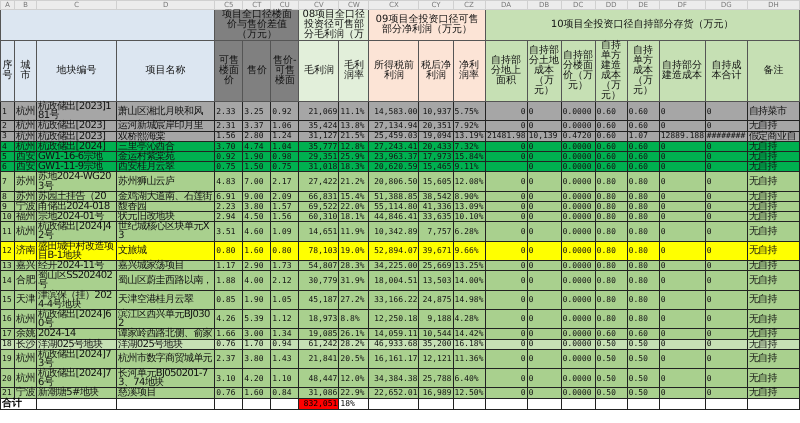  What do you see at coordinates (469, 146) in the screenshot?
I see `table-cell: 7.32%` at bounding box center [469, 146].